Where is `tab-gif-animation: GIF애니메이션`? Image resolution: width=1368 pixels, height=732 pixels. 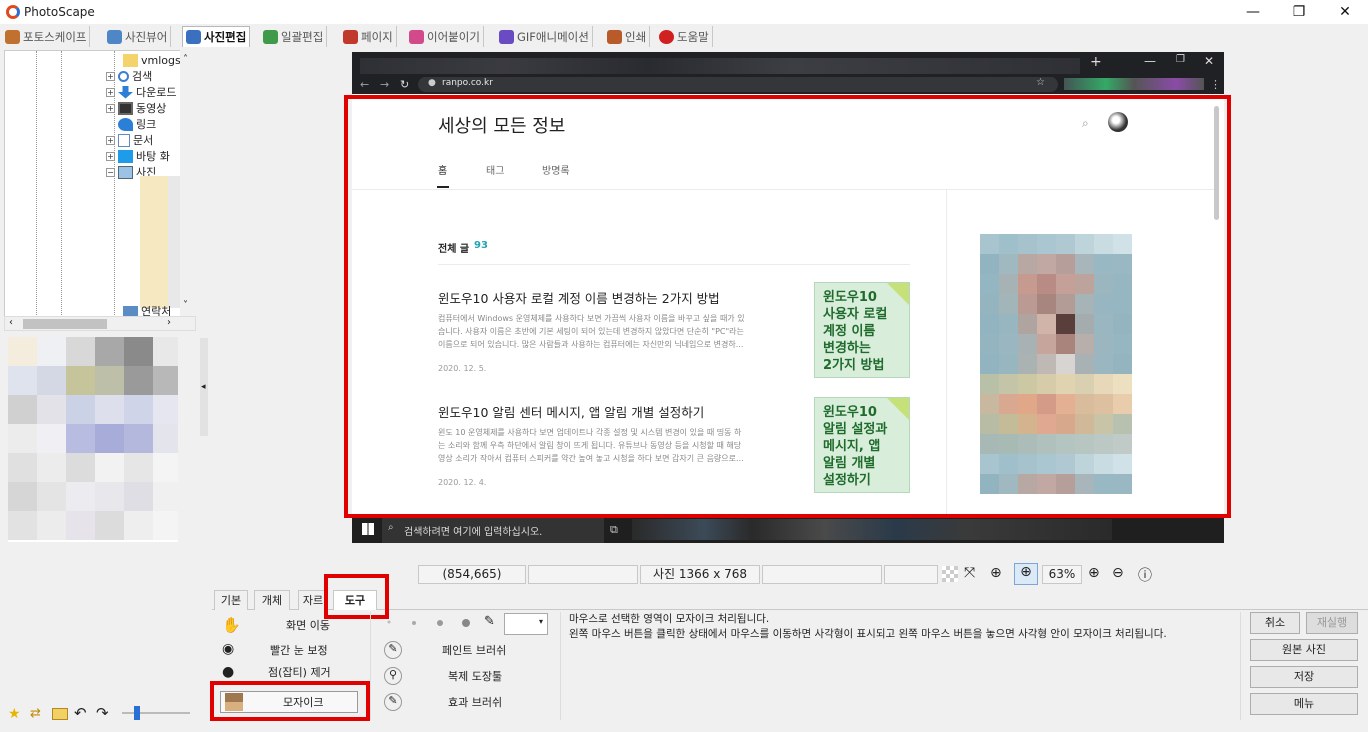
tab-gif-animation: GIF애니메이션 is located at coordinates (544, 36).